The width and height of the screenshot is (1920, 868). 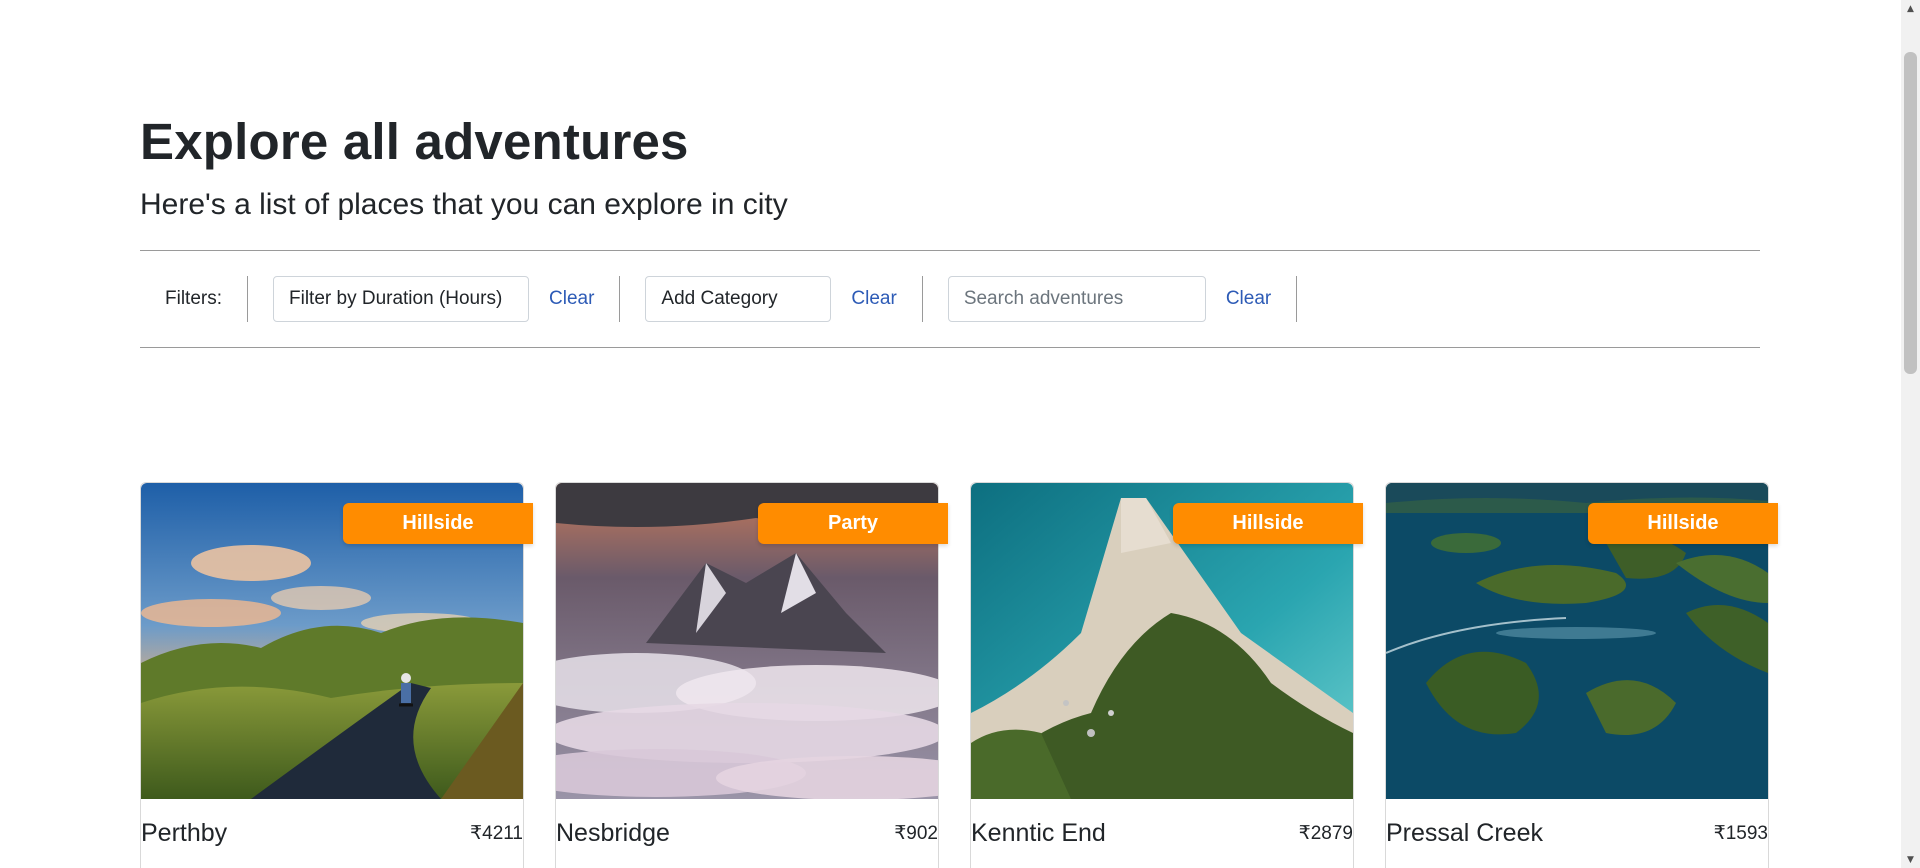 What do you see at coordinates (1248, 299) in the screenshot?
I see `clear-search-button: Clear` at bounding box center [1248, 299].